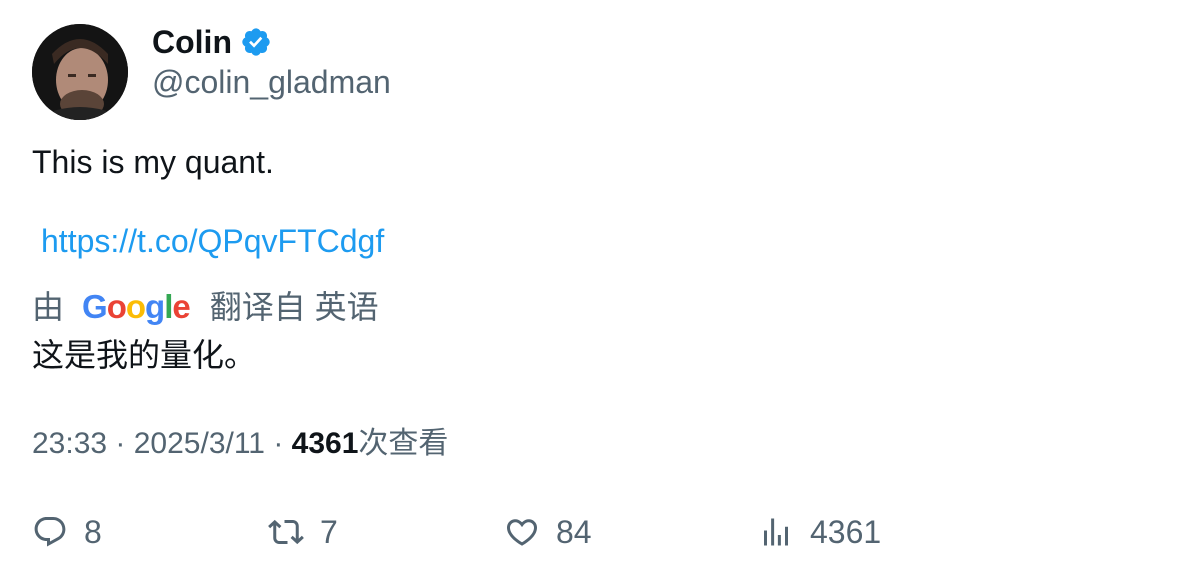  Describe the element at coordinates (403, 443) in the screenshot. I see `views-label: 次查看` at that location.